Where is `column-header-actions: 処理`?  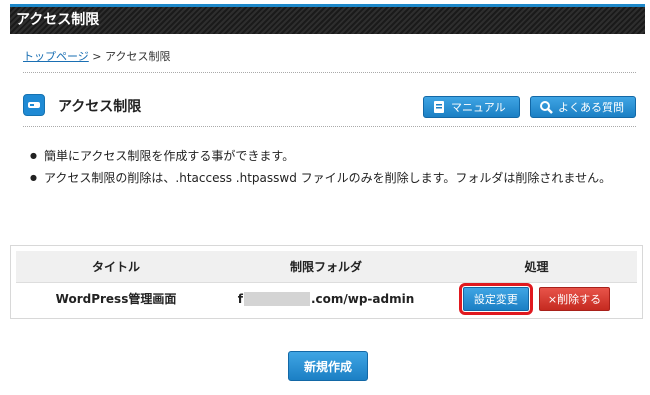 column-header-actions: 処理 is located at coordinates (536, 267).